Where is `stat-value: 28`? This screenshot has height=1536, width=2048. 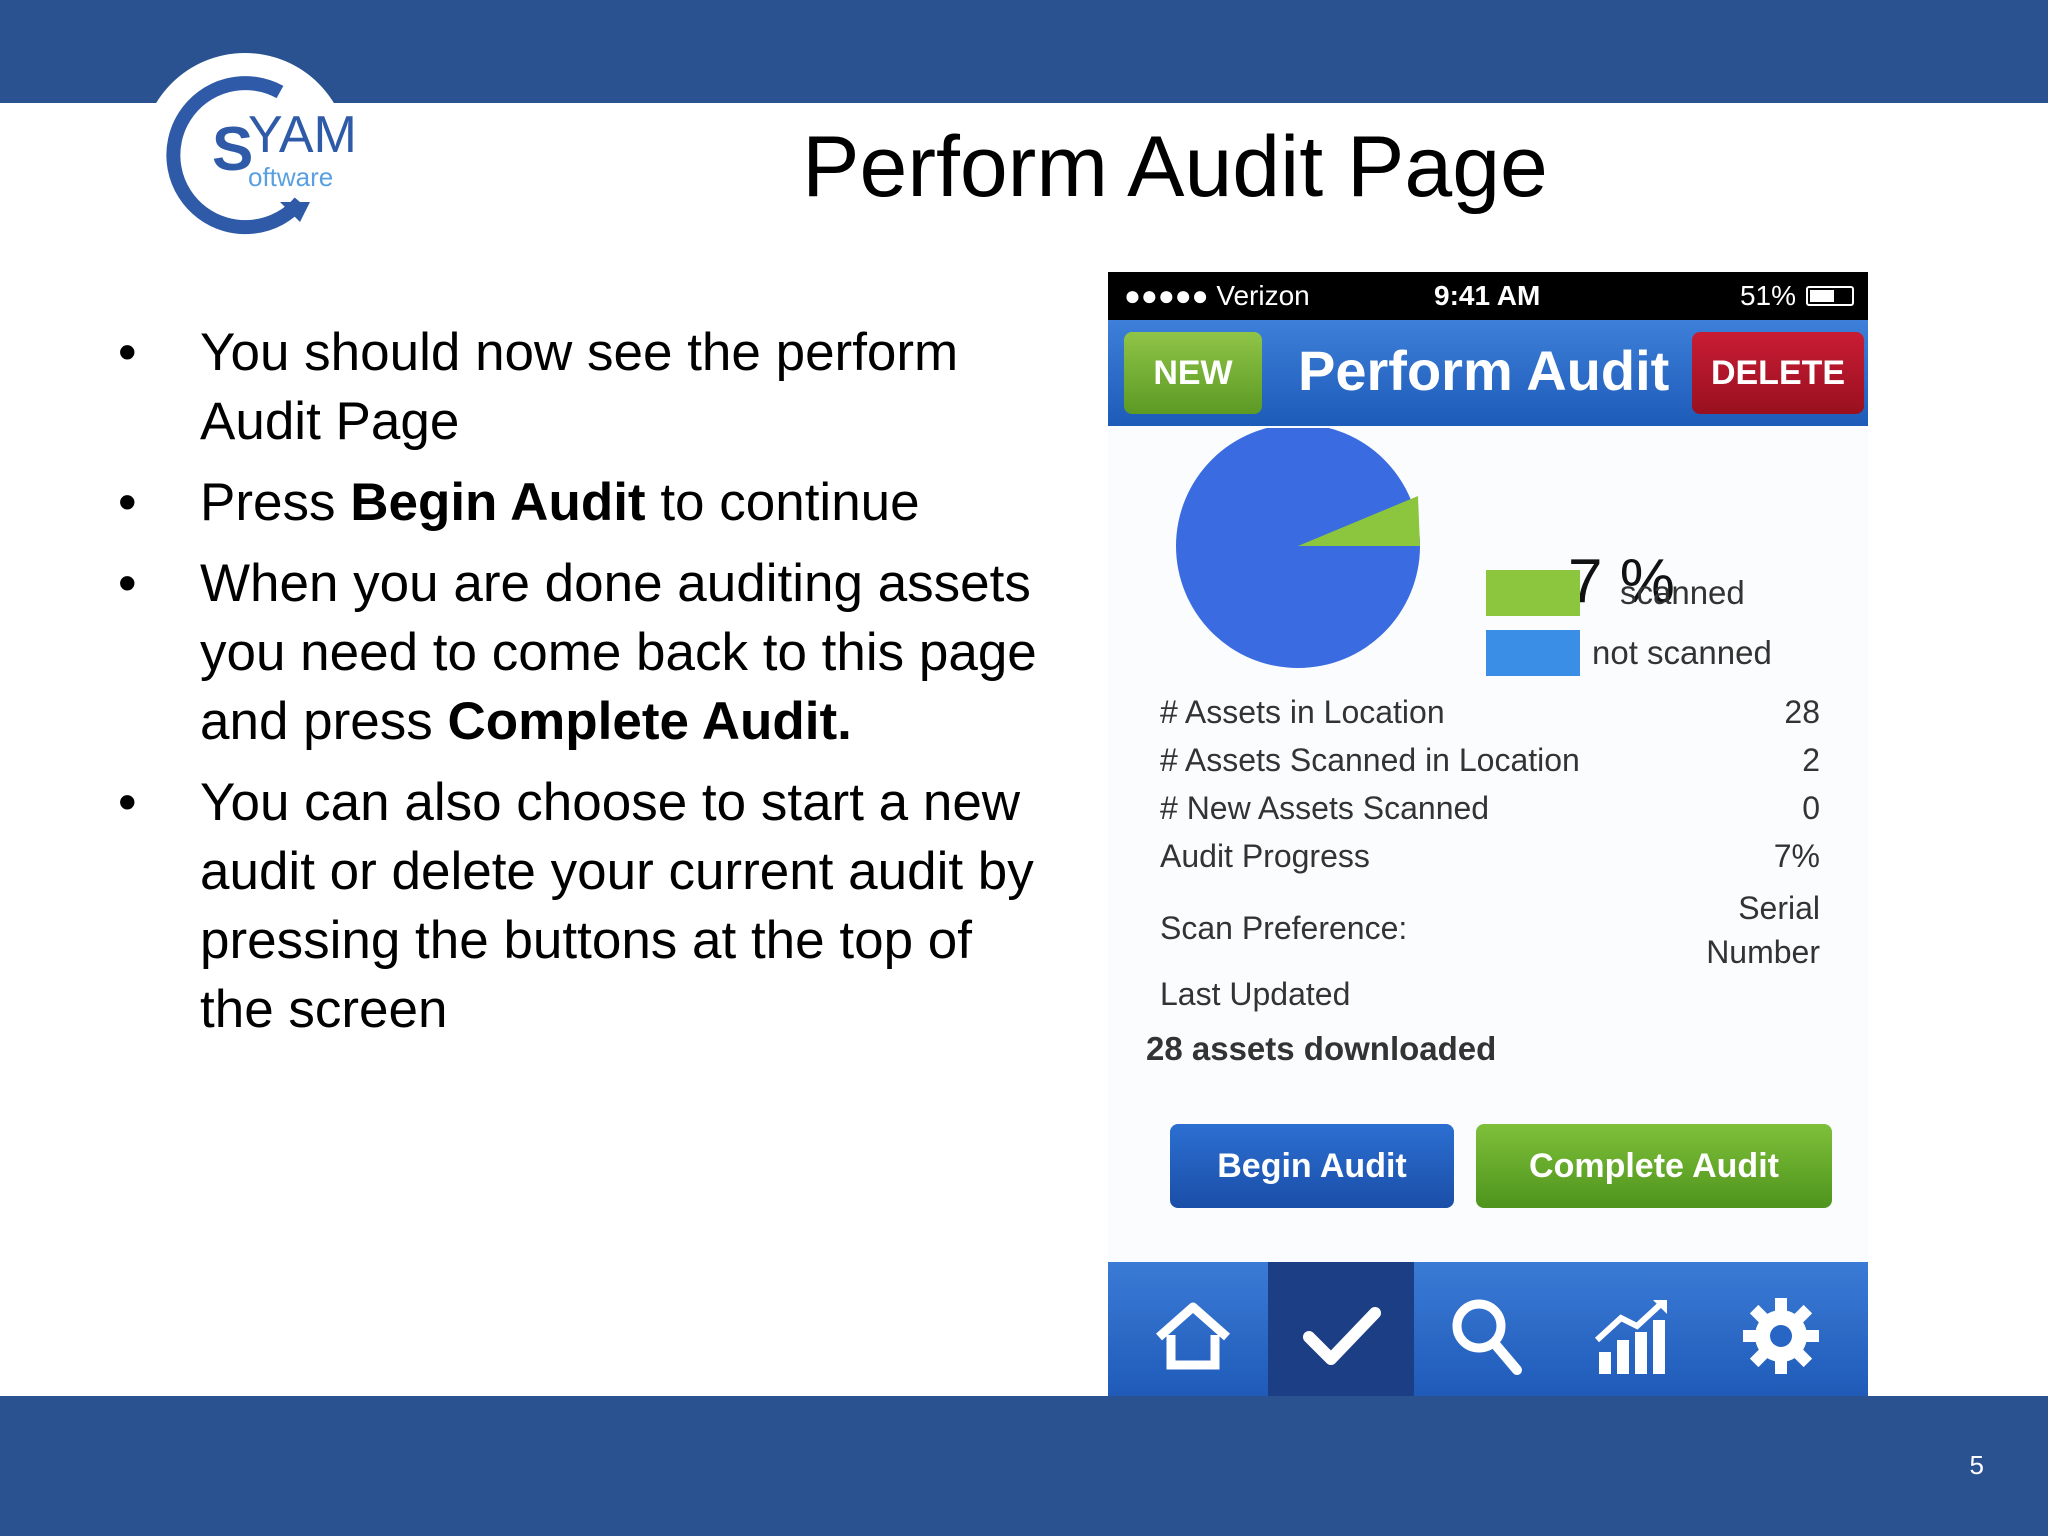
stat-value: 28 is located at coordinates (1802, 712).